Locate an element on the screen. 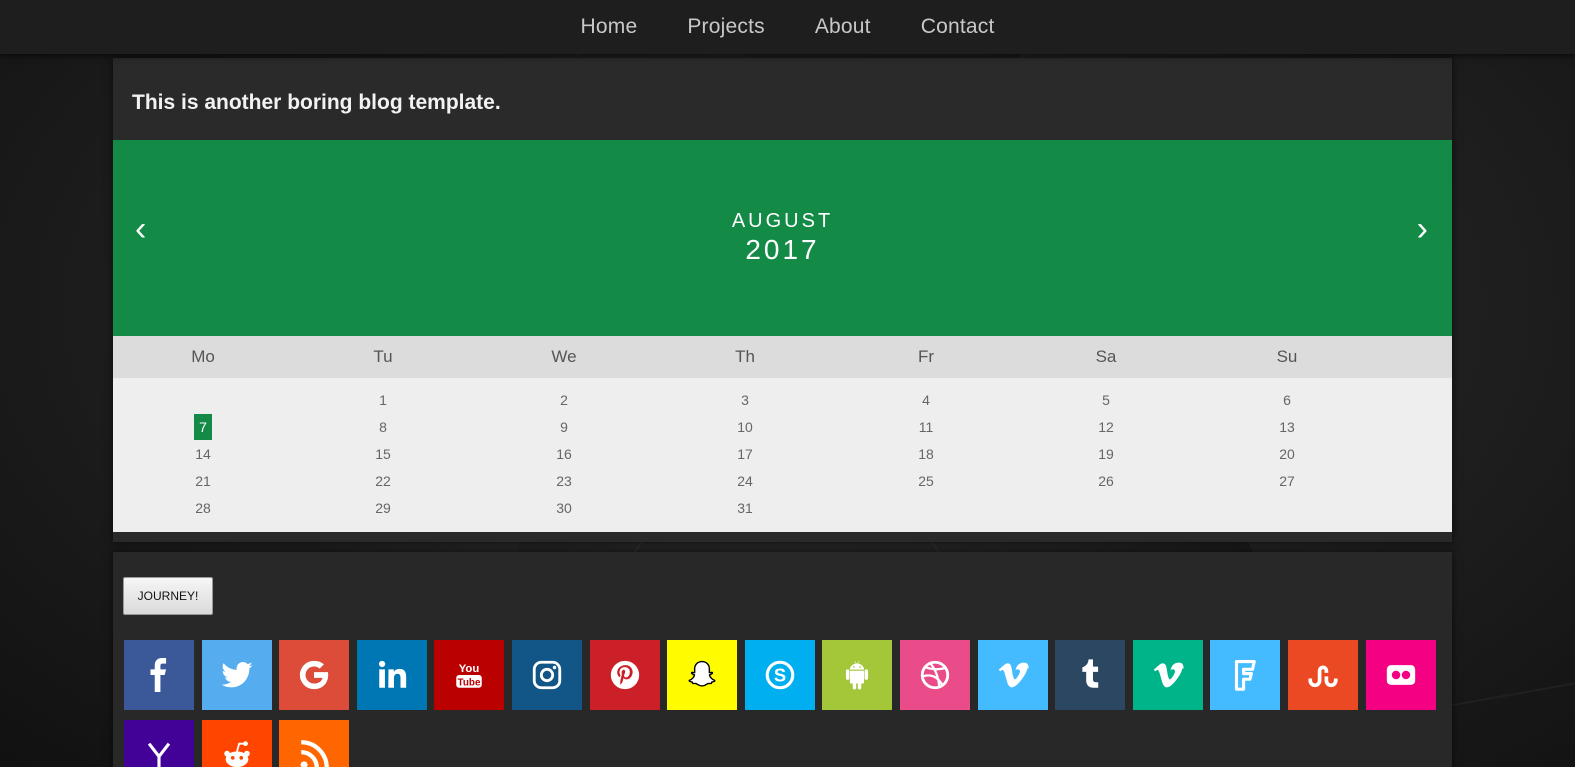 Image resolution: width=1575 pixels, height=767 pixels. calendar-day-3: 3 is located at coordinates (745, 400).